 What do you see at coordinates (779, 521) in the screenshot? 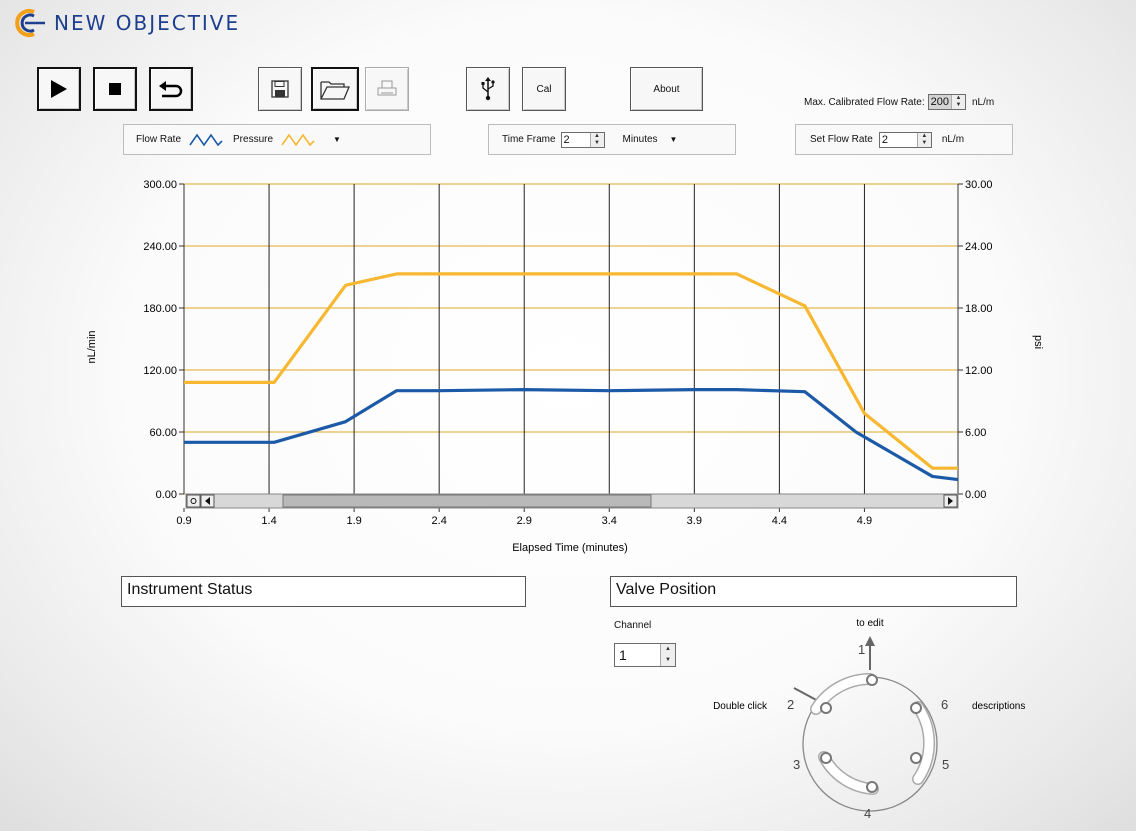
I see `x-tick-label: 4.4` at bounding box center [779, 521].